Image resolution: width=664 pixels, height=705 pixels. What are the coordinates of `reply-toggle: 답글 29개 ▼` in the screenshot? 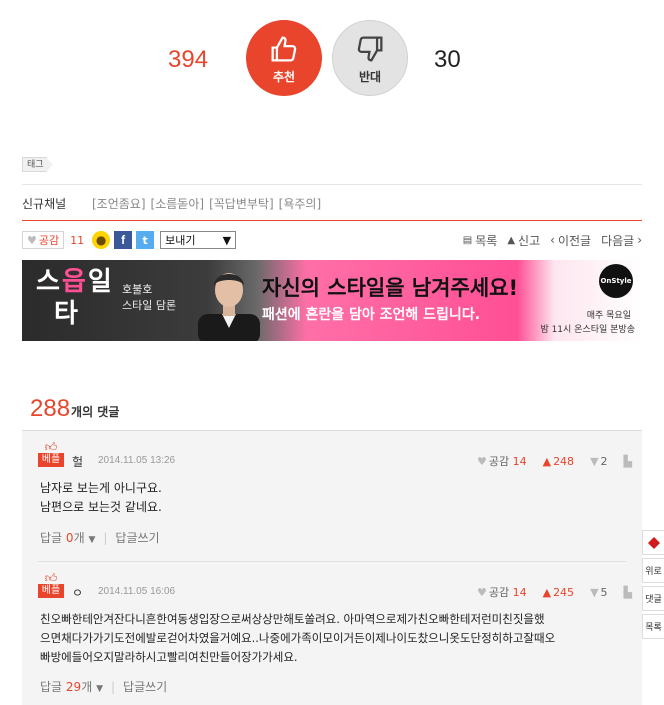 It's located at (71, 686).